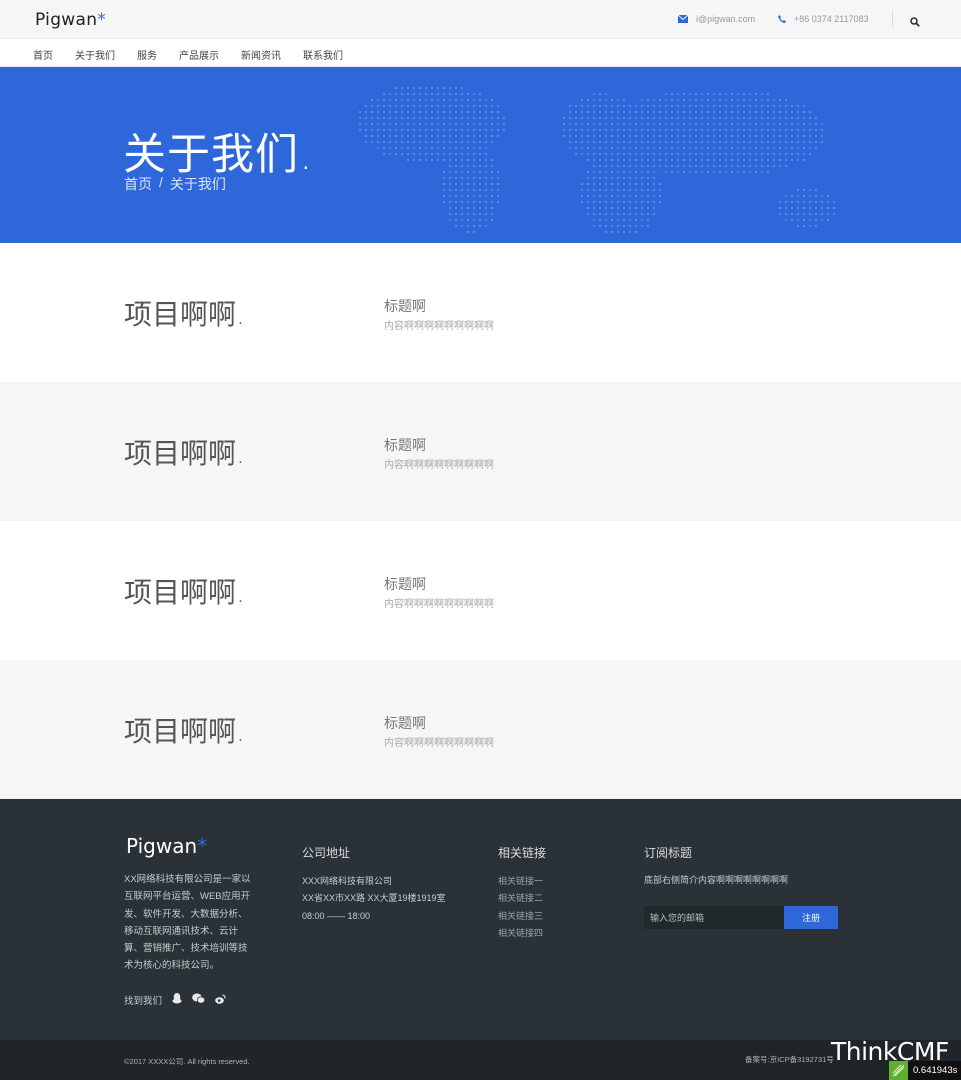 Image resolution: width=961 pixels, height=1080 pixels. What do you see at coordinates (323, 54) in the screenshot?
I see `nav-item-contact: 联系我们` at bounding box center [323, 54].